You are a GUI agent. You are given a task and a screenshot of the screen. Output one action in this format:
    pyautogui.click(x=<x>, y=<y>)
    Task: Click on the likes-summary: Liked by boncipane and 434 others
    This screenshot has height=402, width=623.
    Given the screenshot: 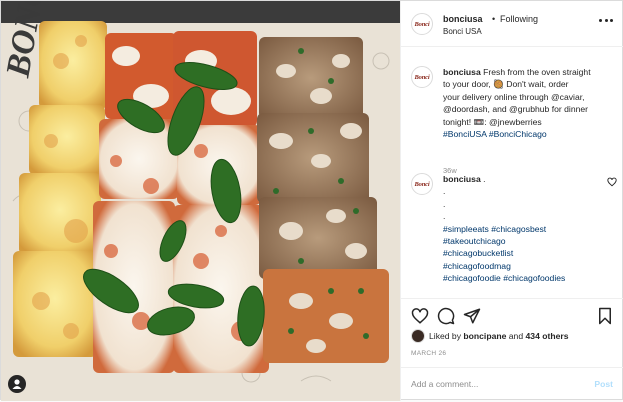 What is the action you would take?
    pyautogui.click(x=516, y=337)
    